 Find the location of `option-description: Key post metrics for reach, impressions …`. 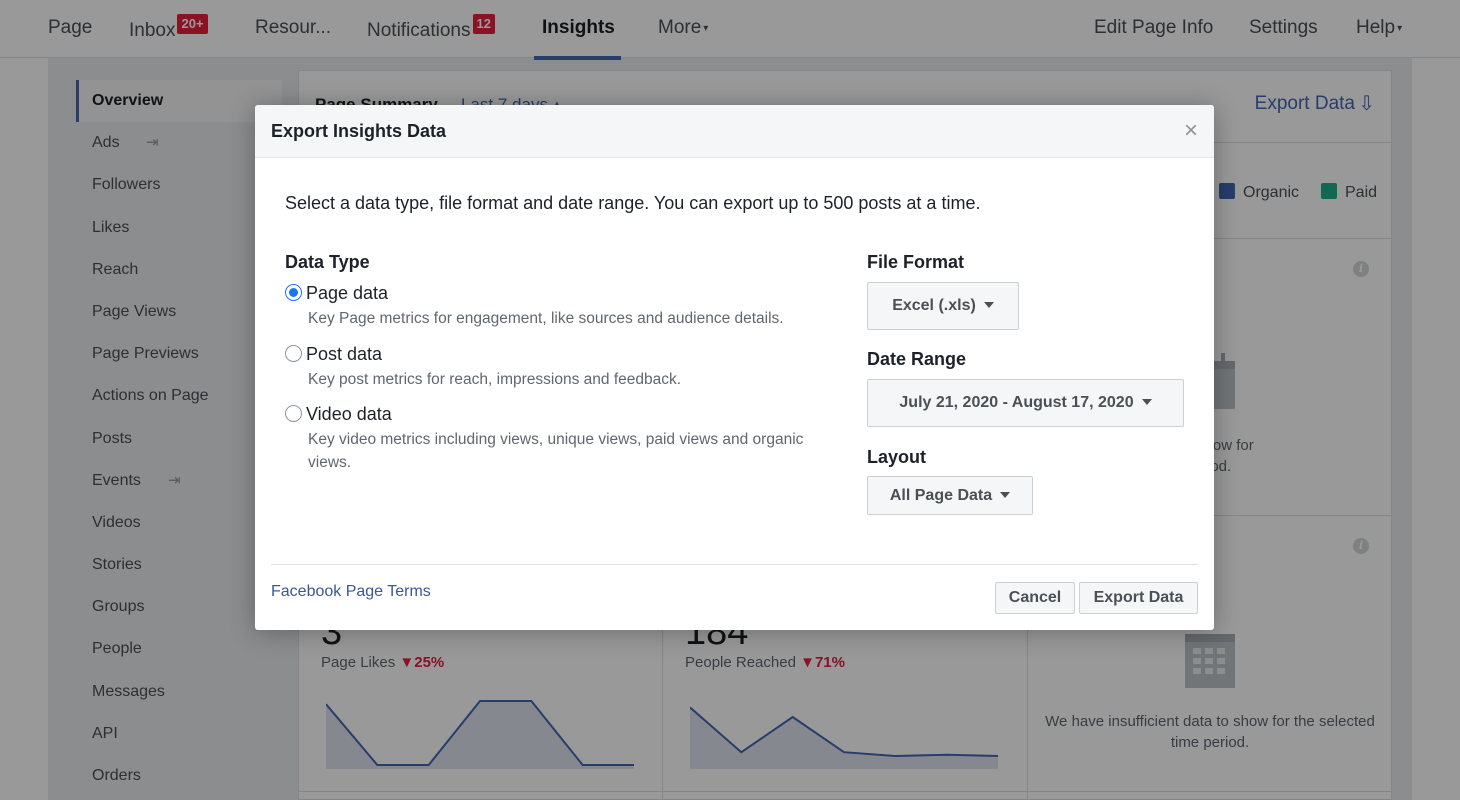

option-description: Key post metrics for reach, impressions … is located at coordinates (495, 379).